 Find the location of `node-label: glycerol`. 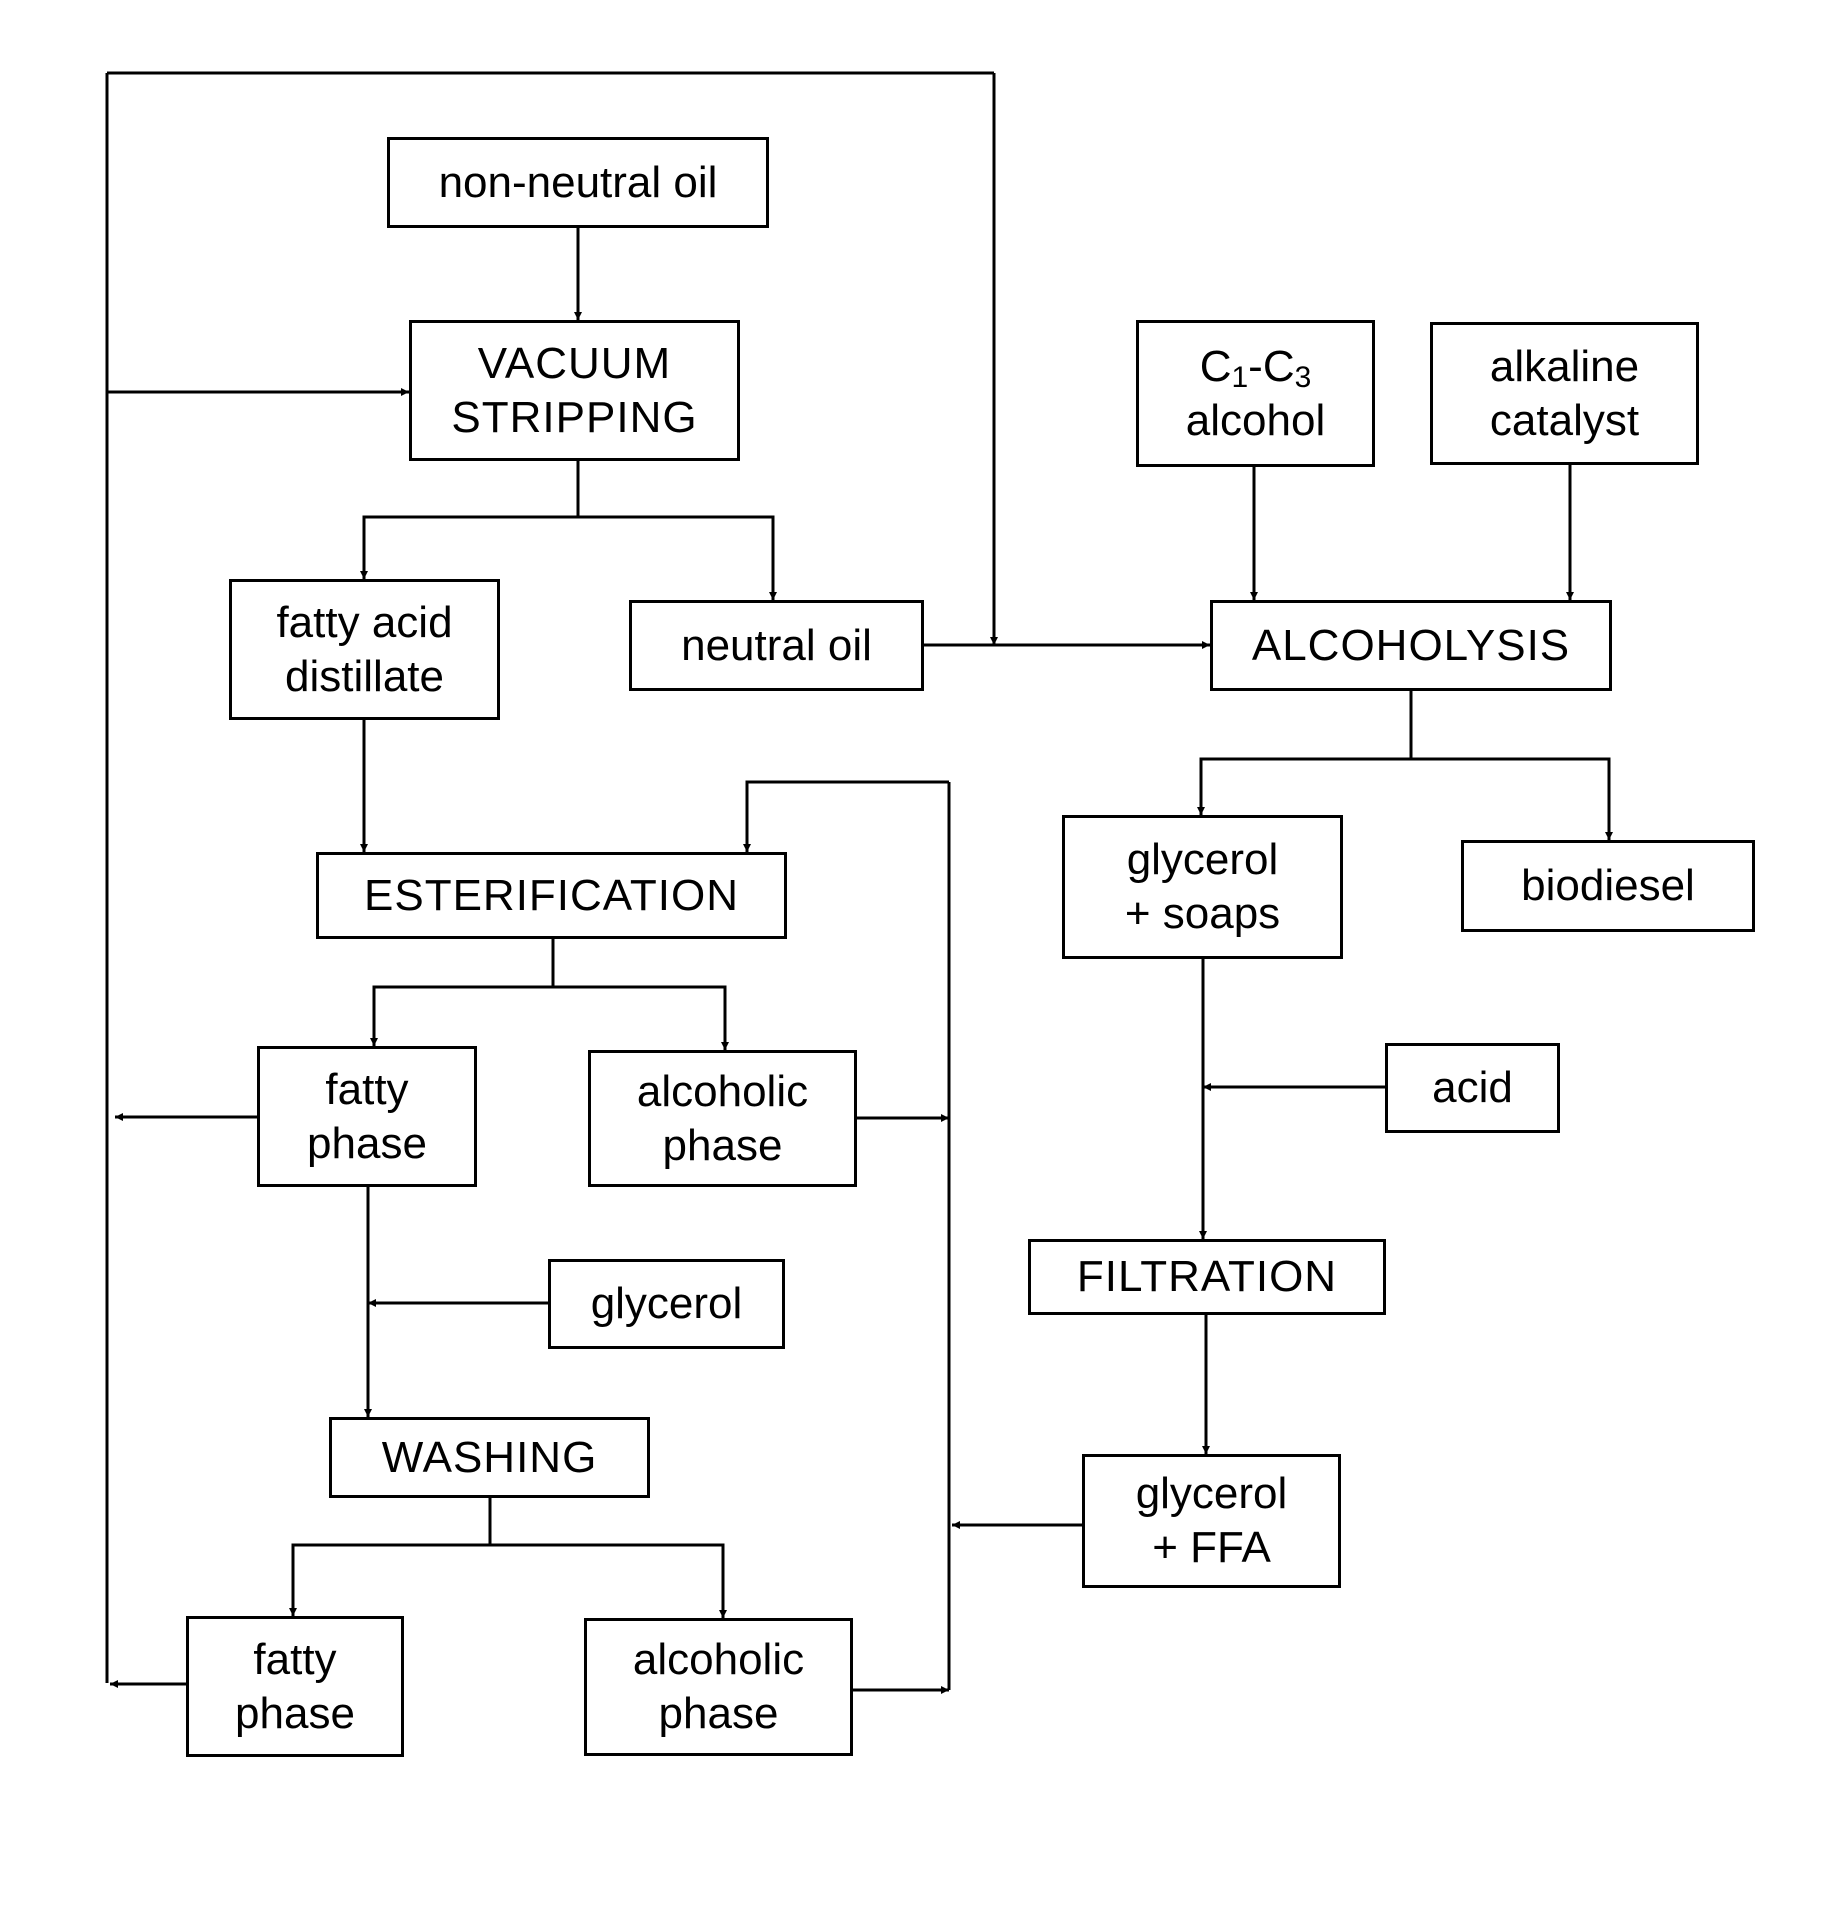

node-label: glycerol is located at coordinates (666, 1303).